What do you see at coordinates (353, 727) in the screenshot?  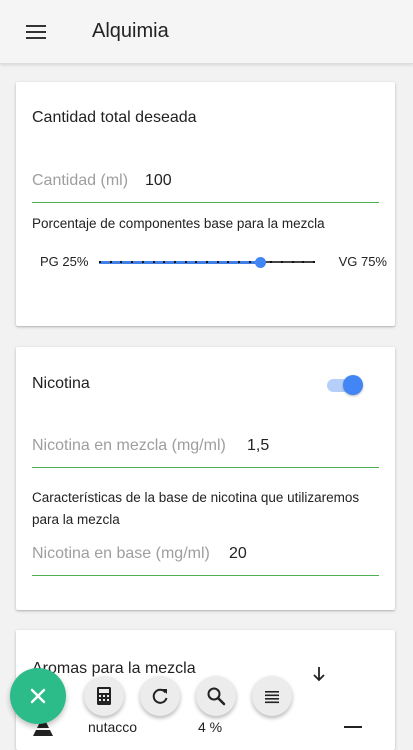 I see `remove-icon` at bounding box center [353, 727].